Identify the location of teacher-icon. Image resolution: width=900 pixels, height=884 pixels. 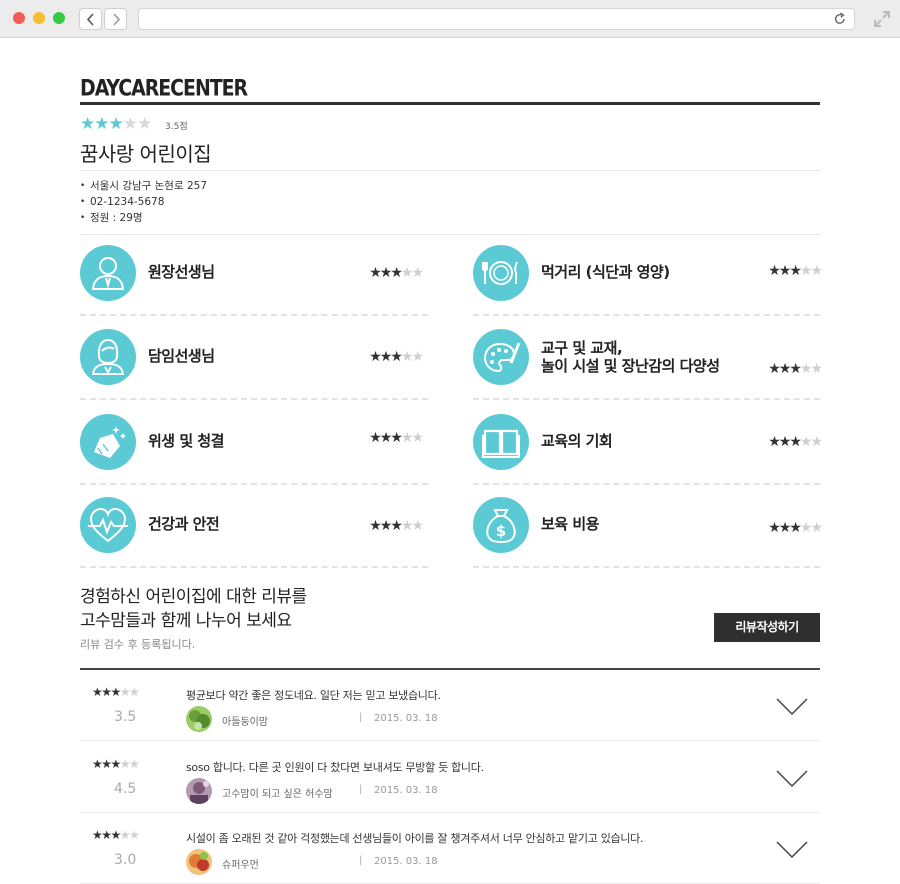
(108, 357).